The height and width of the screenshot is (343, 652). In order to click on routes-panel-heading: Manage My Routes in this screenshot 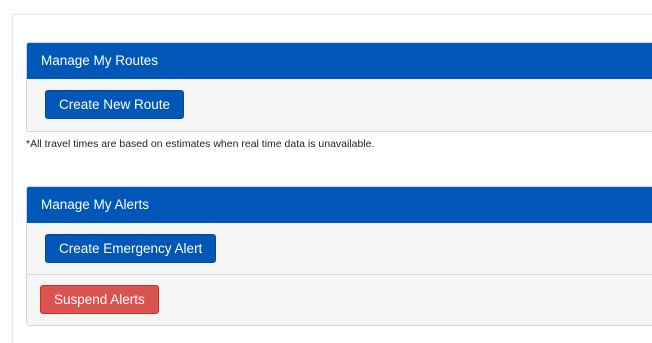, I will do `click(339, 61)`.